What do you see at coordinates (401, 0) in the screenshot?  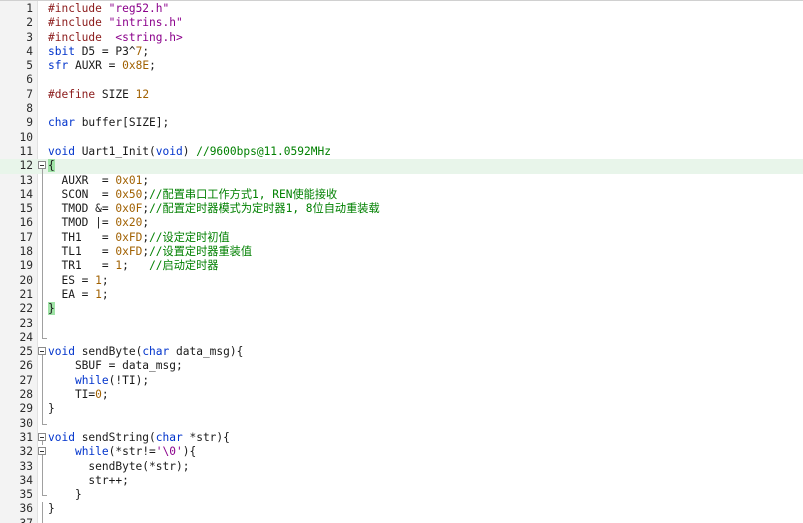 I see `editor-top-border` at bounding box center [401, 0].